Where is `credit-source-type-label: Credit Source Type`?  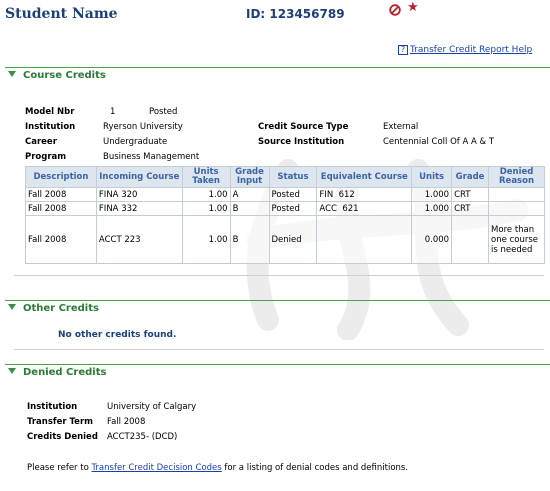
credit-source-type-label: Credit Source Type is located at coordinates (303, 127).